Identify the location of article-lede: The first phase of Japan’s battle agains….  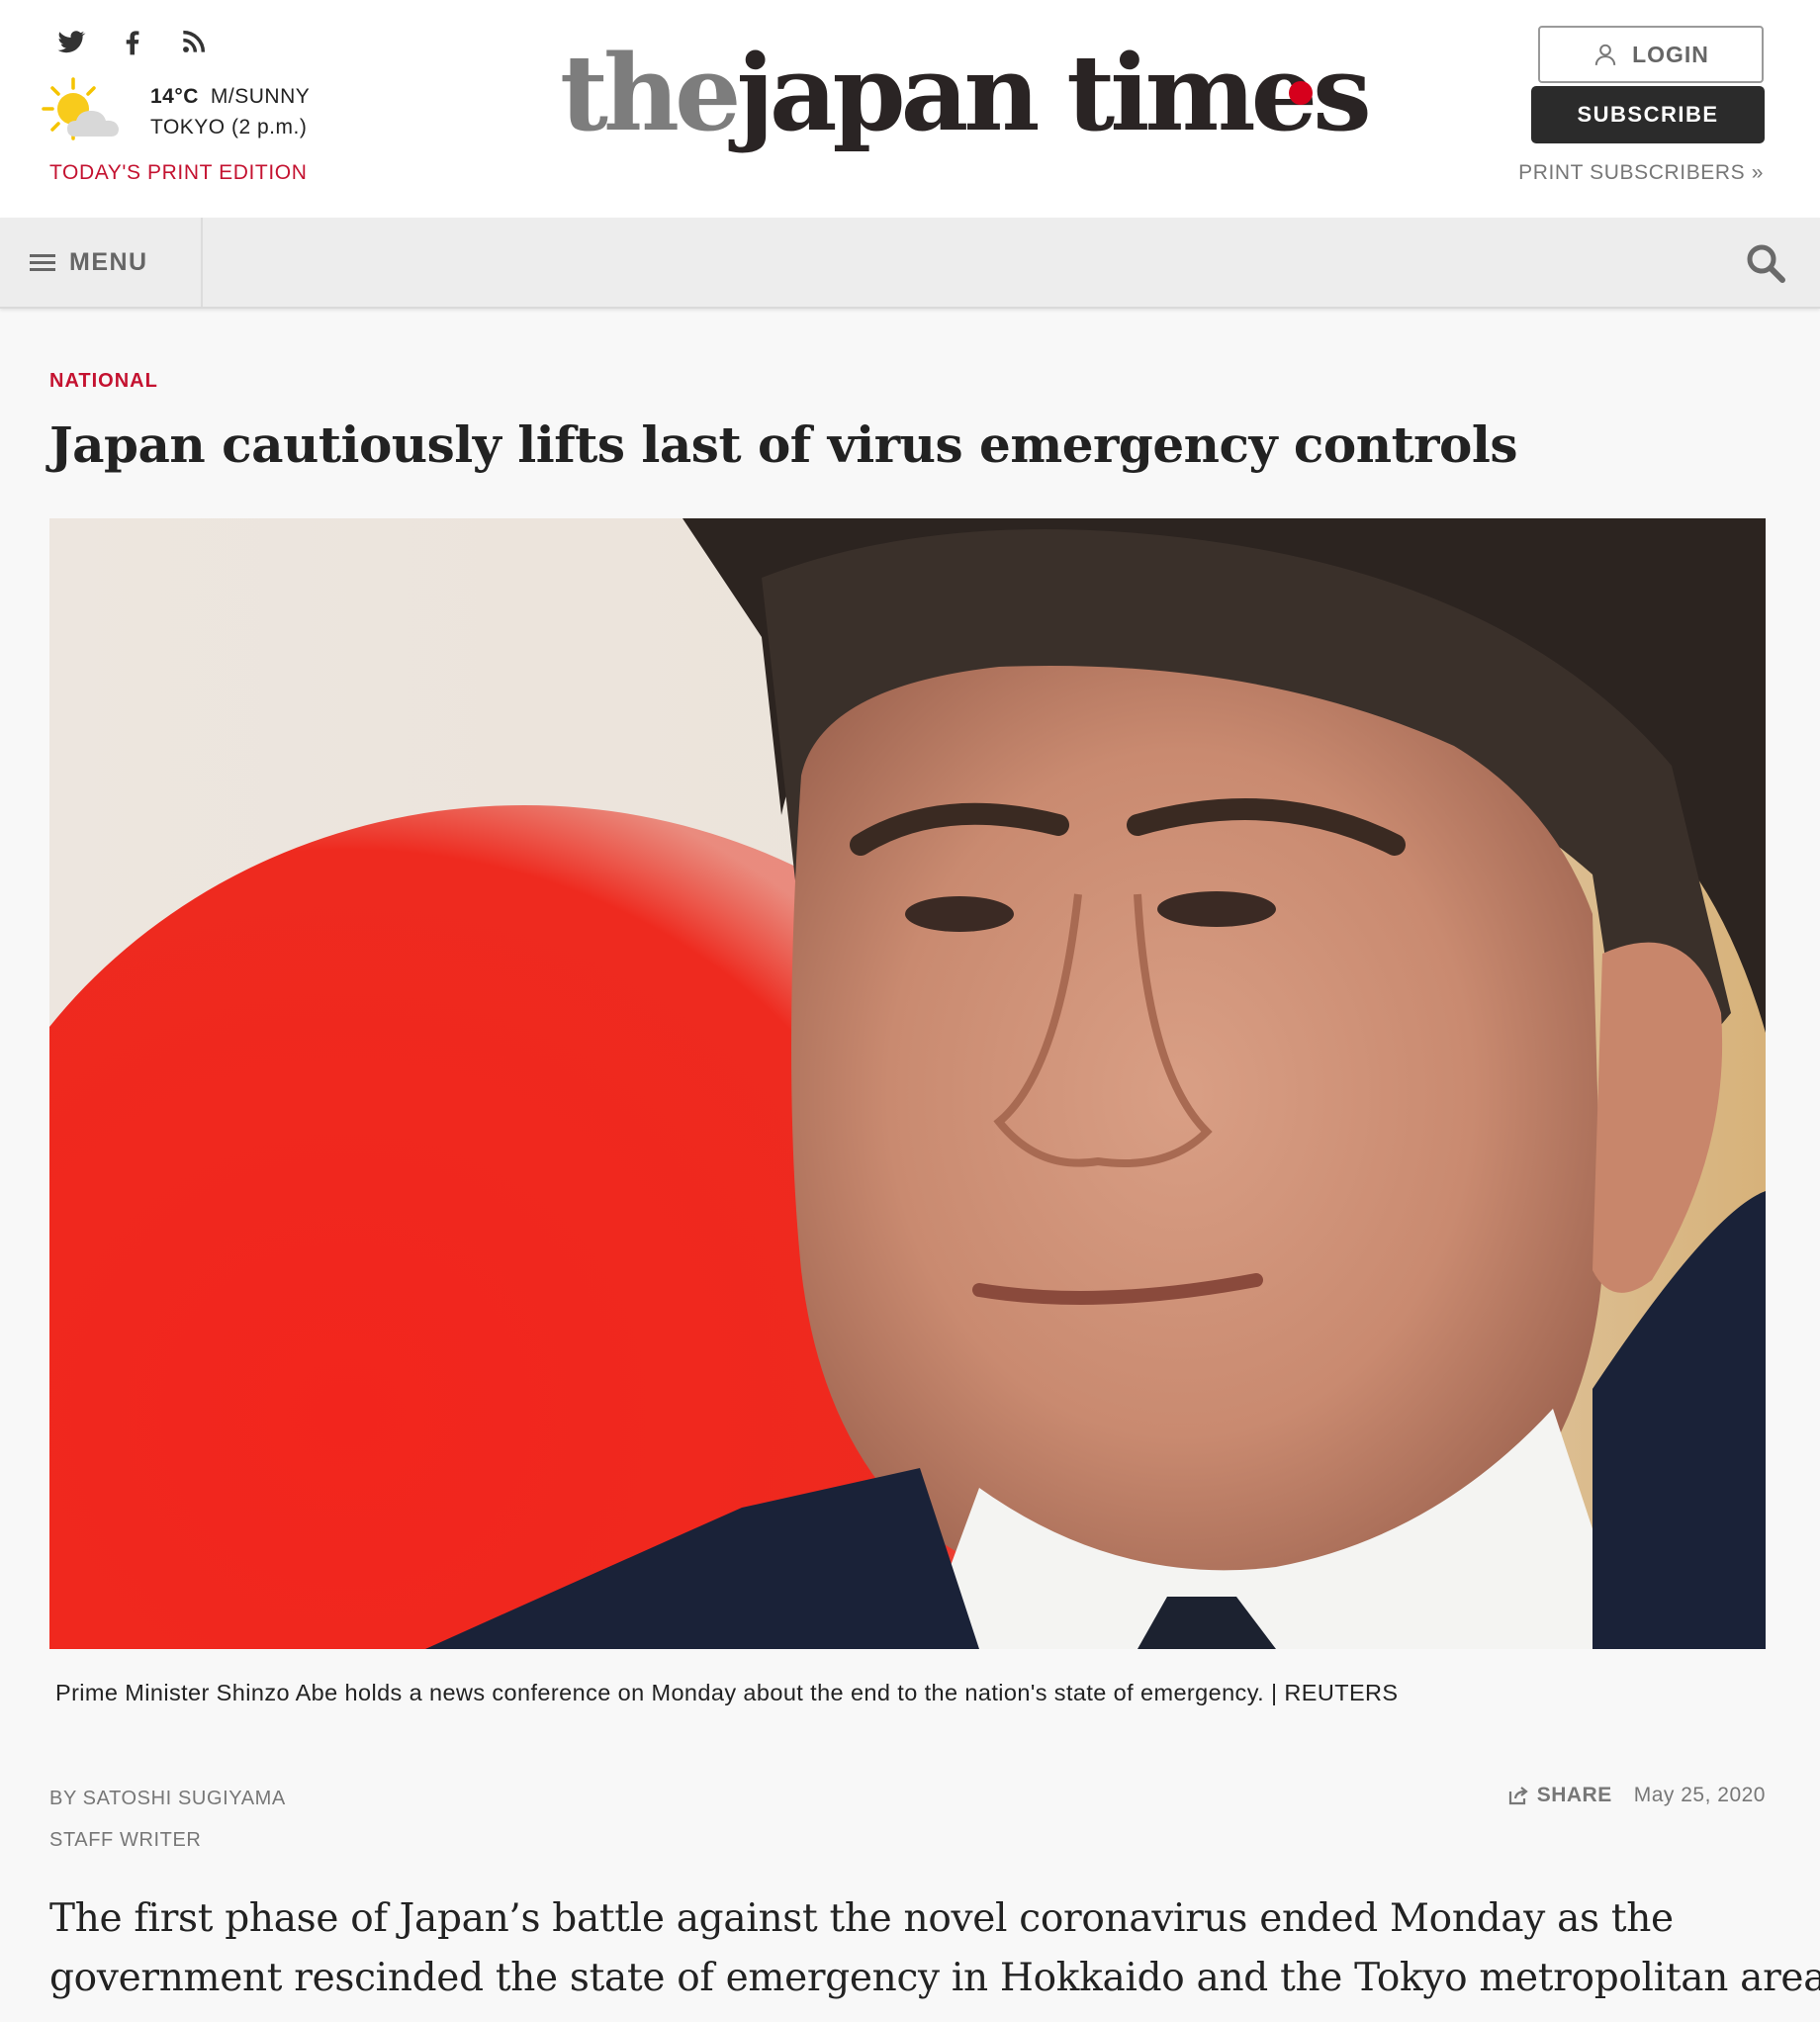
(934, 1948).